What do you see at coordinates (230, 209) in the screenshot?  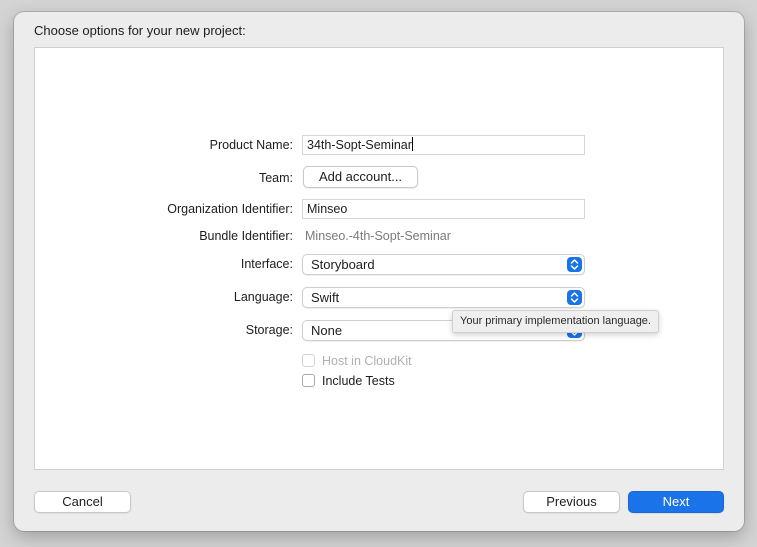 I see `organization-identifier-label: Organization Identifier:` at bounding box center [230, 209].